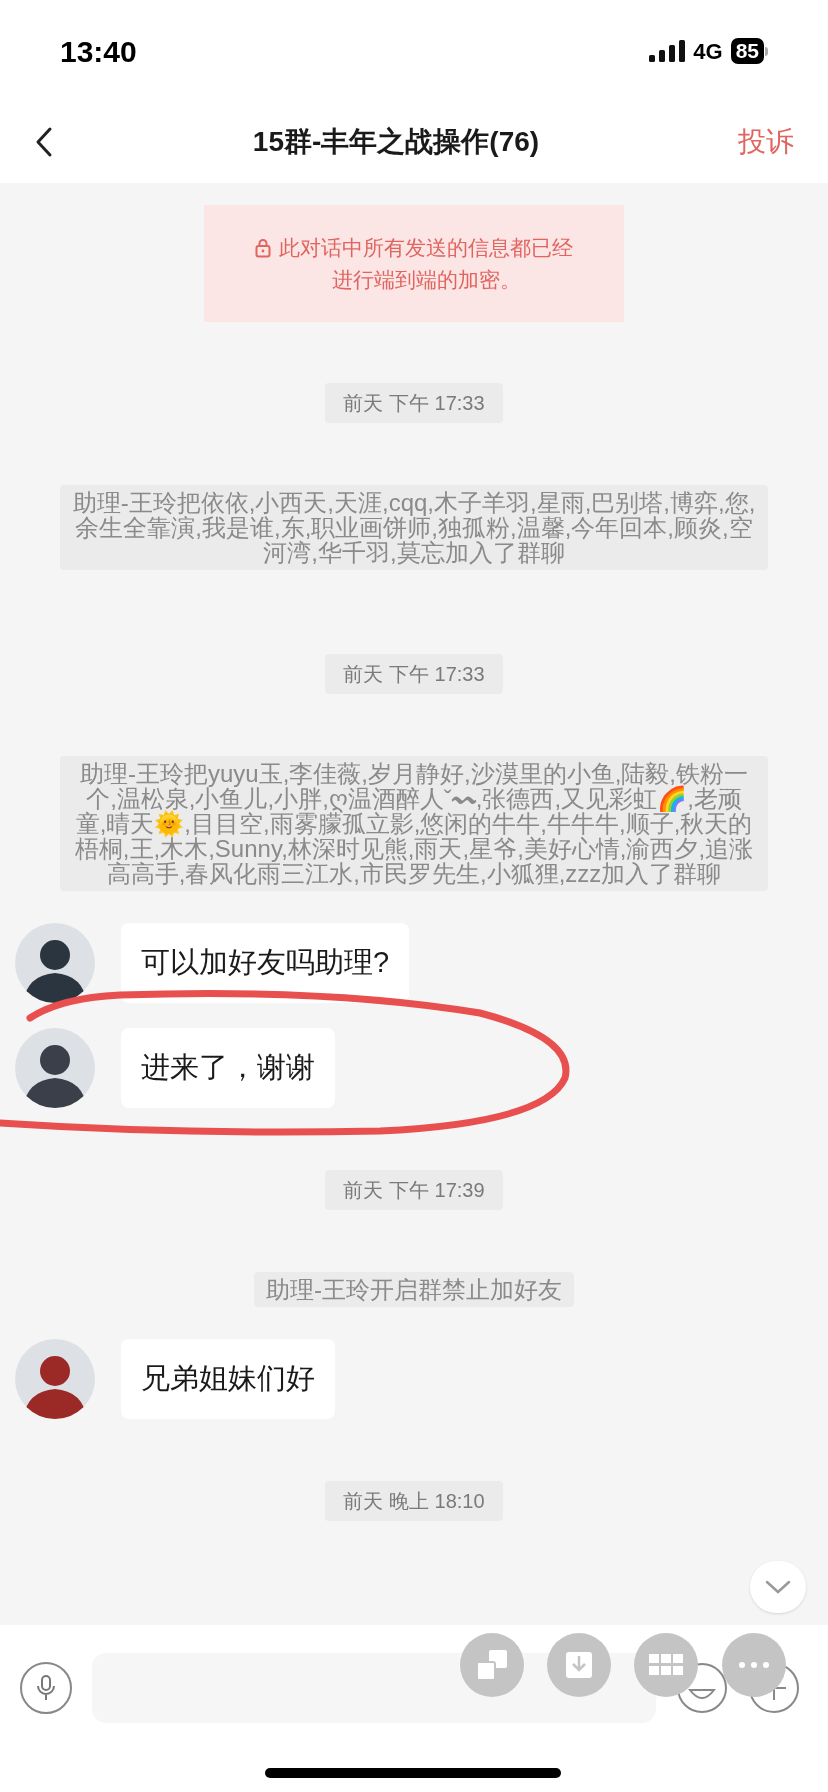  What do you see at coordinates (667, 51) in the screenshot?
I see `signal-icon` at bounding box center [667, 51].